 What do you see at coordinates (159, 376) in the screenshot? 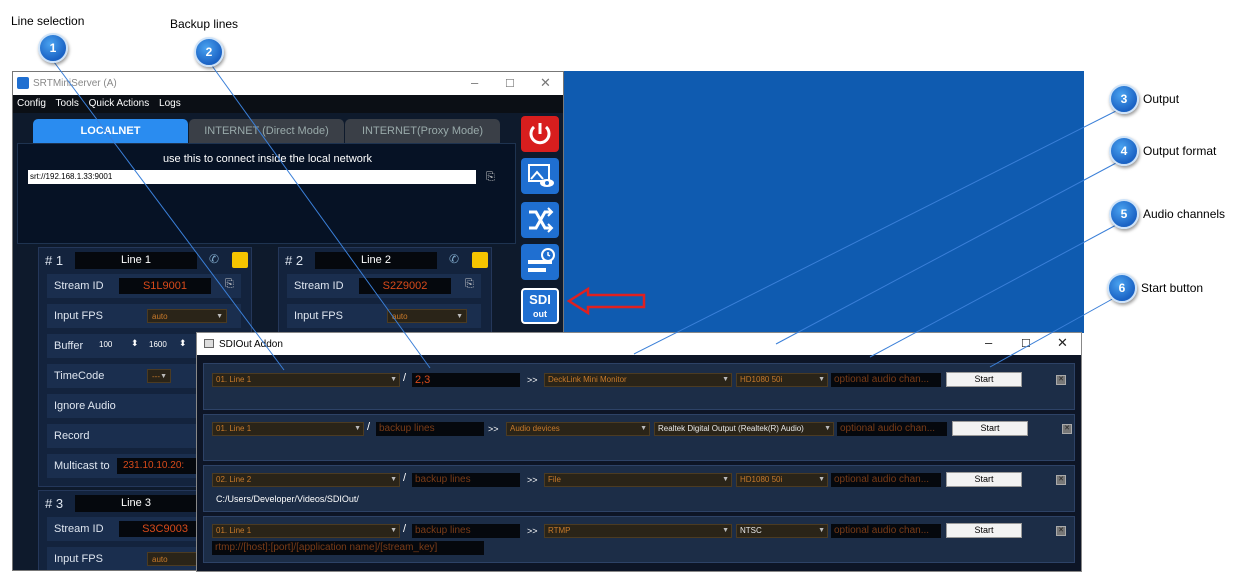
I see `timecode-select: ---` at bounding box center [159, 376].